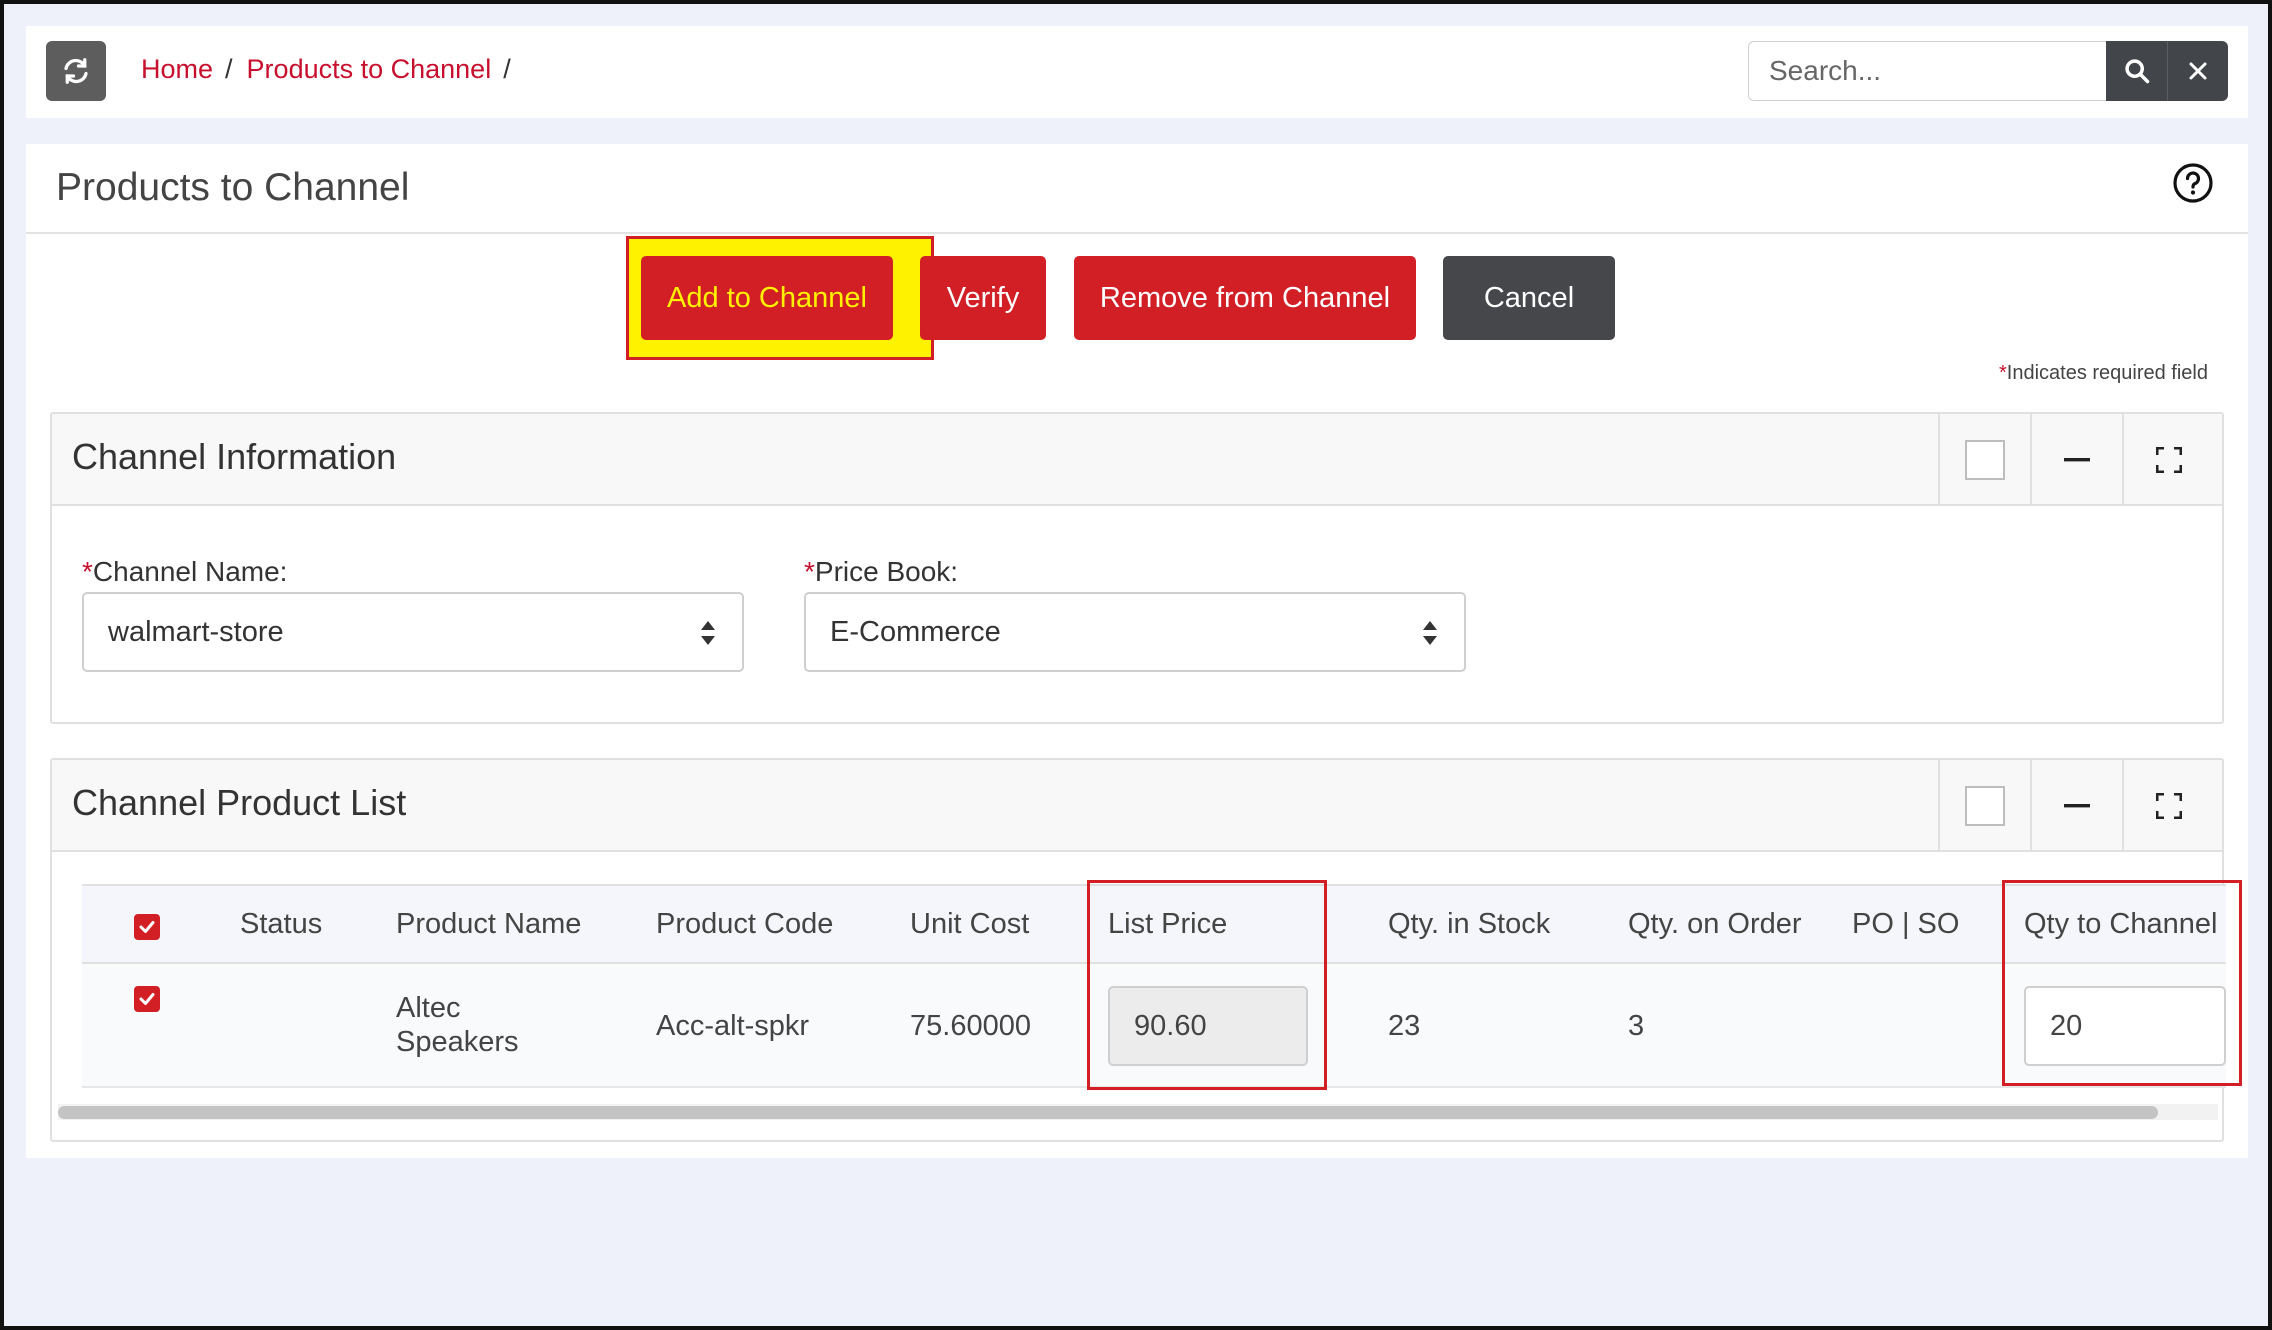 Image resolution: width=2272 pixels, height=1330 pixels. Describe the element at coordinates (1137, 806) in the screenshot. I see `panel-header: Channel Product List` at that location.